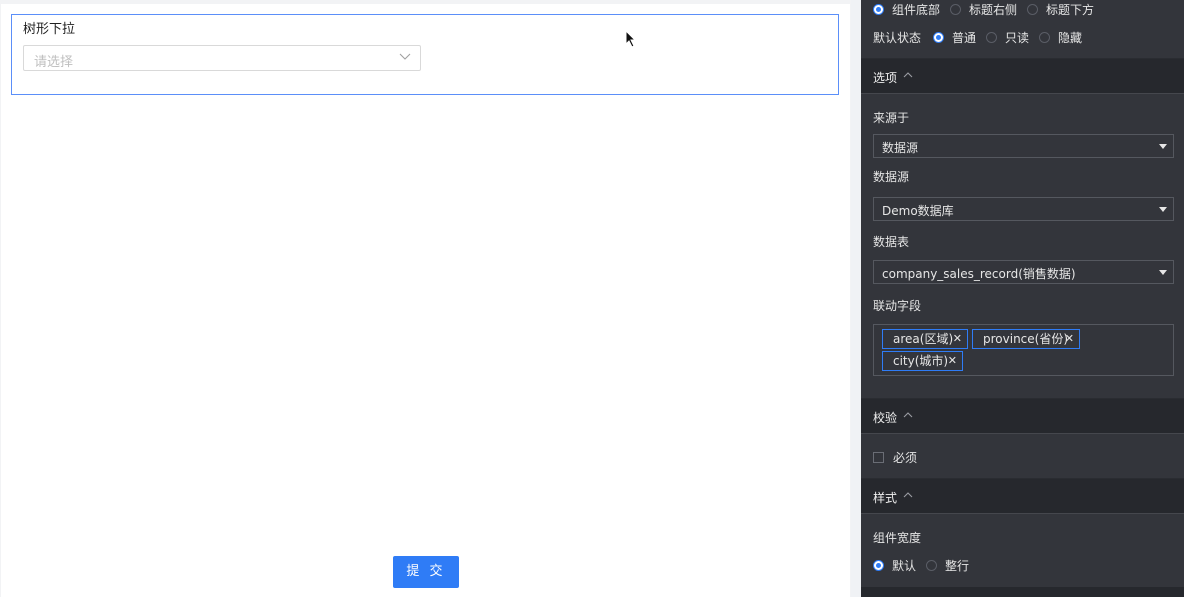 The height and width of the screenshot is (597, 1184). I want to click on tag-label: city(城市), so click(921, 361).